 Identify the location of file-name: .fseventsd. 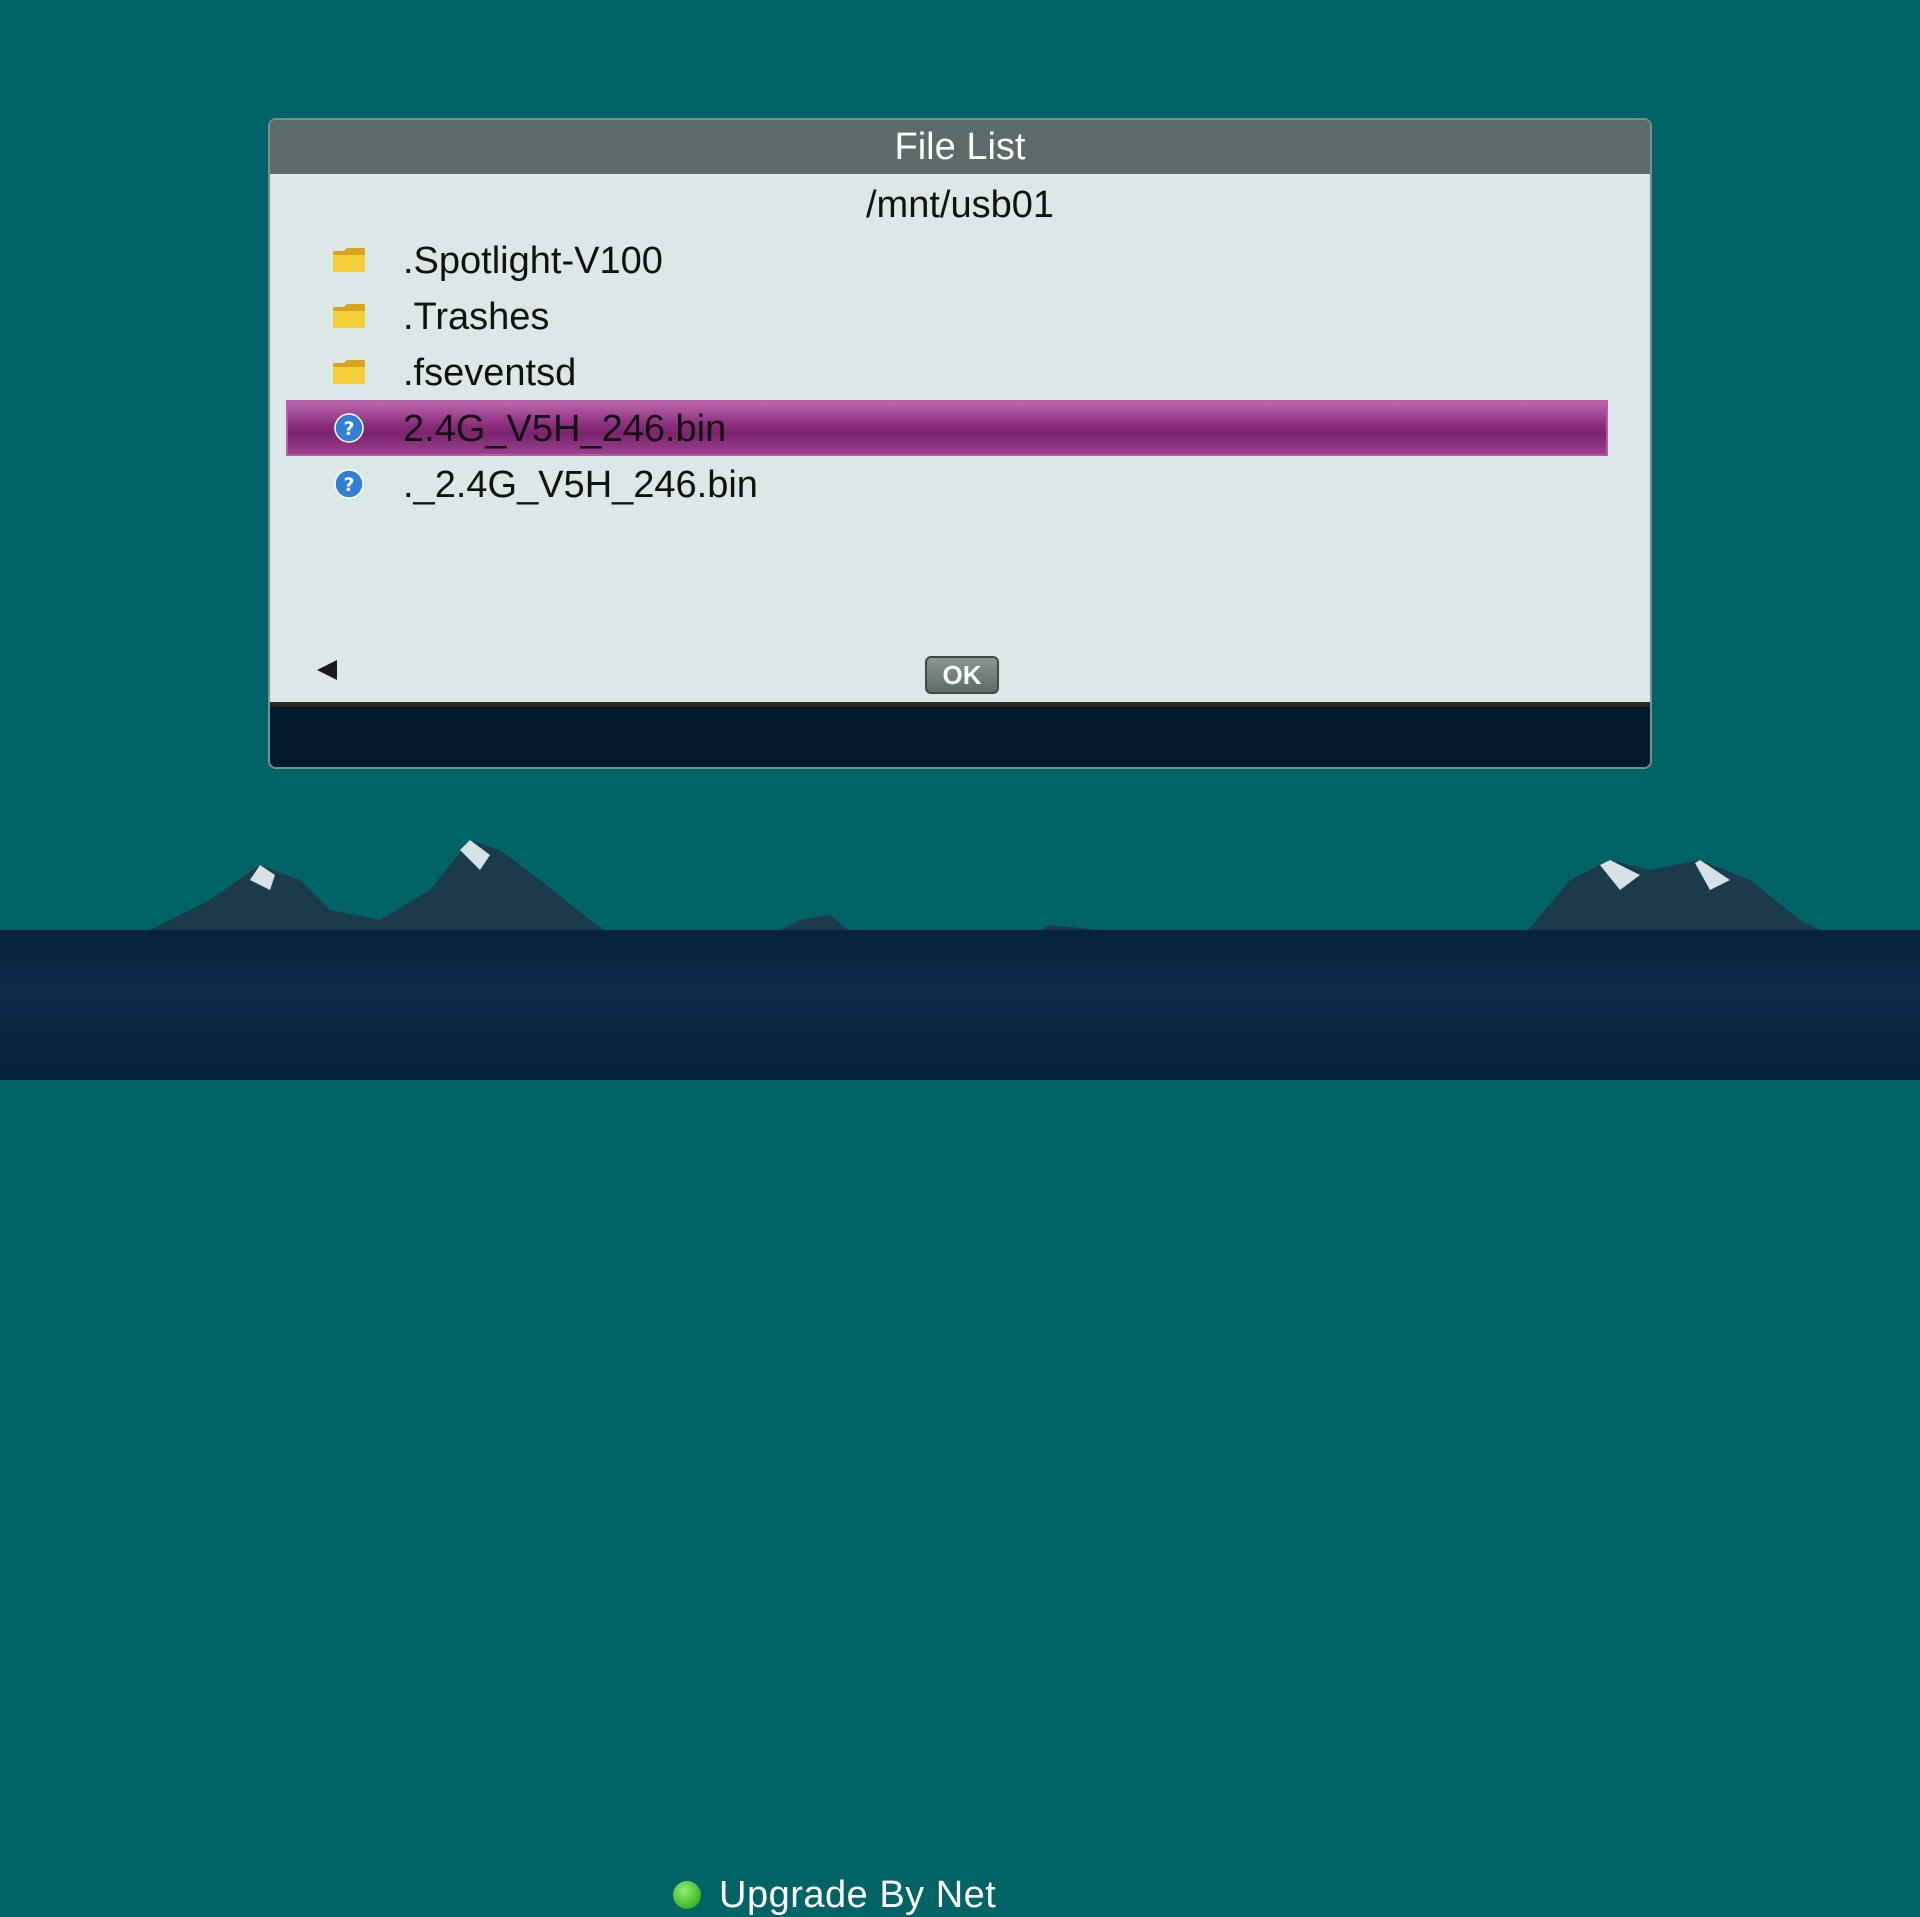
(490, 373).